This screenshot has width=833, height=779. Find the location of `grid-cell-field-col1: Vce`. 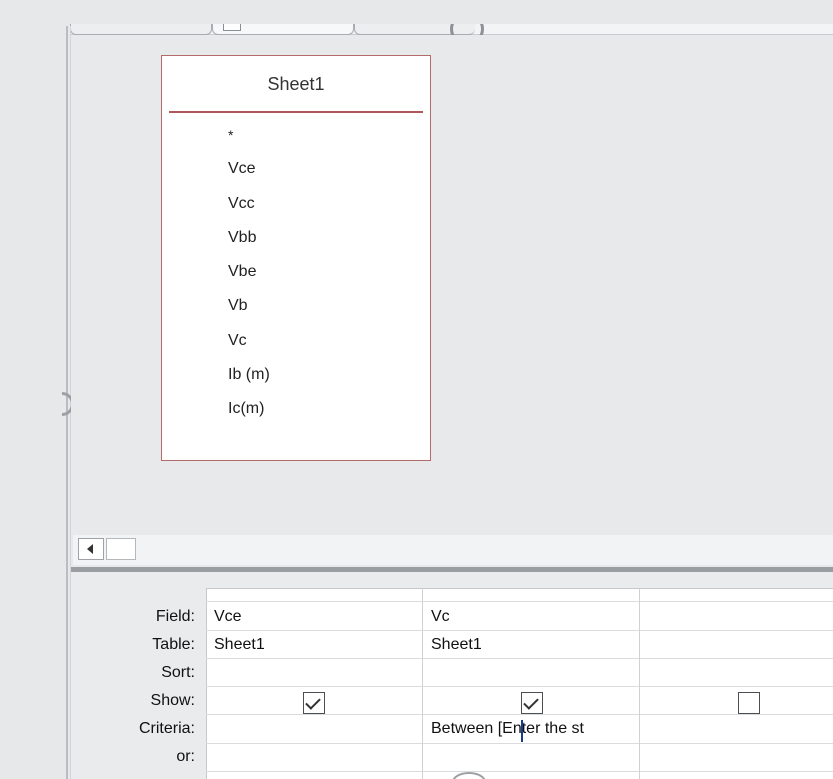

grid-cell-field-col1: Vce is located at coordinates (228, 617).